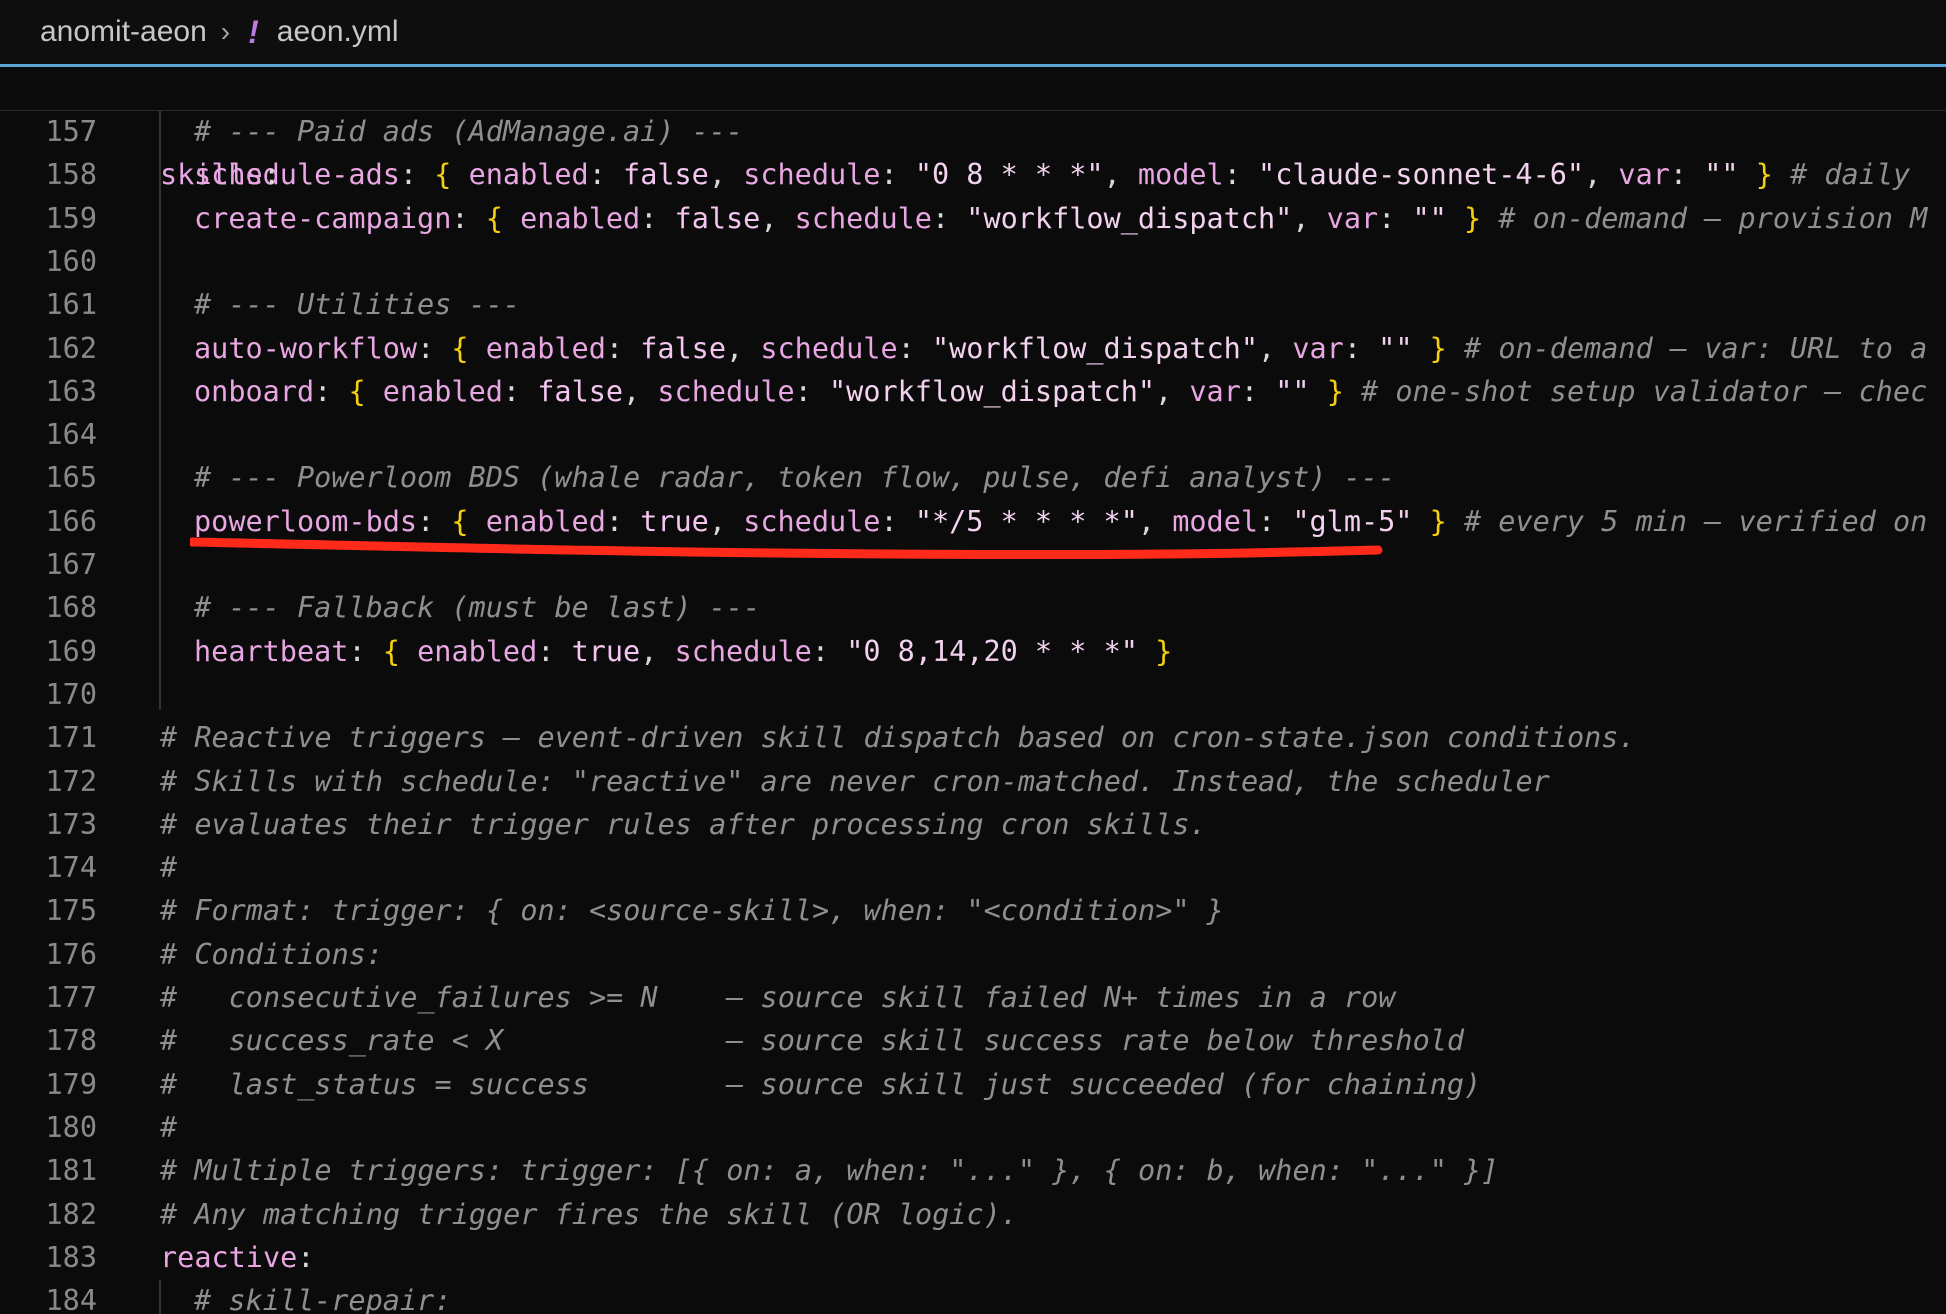  Describe the element at coordinates (1850, 175) in the screenshot. I see `yaml-comment: # daily` at that location.